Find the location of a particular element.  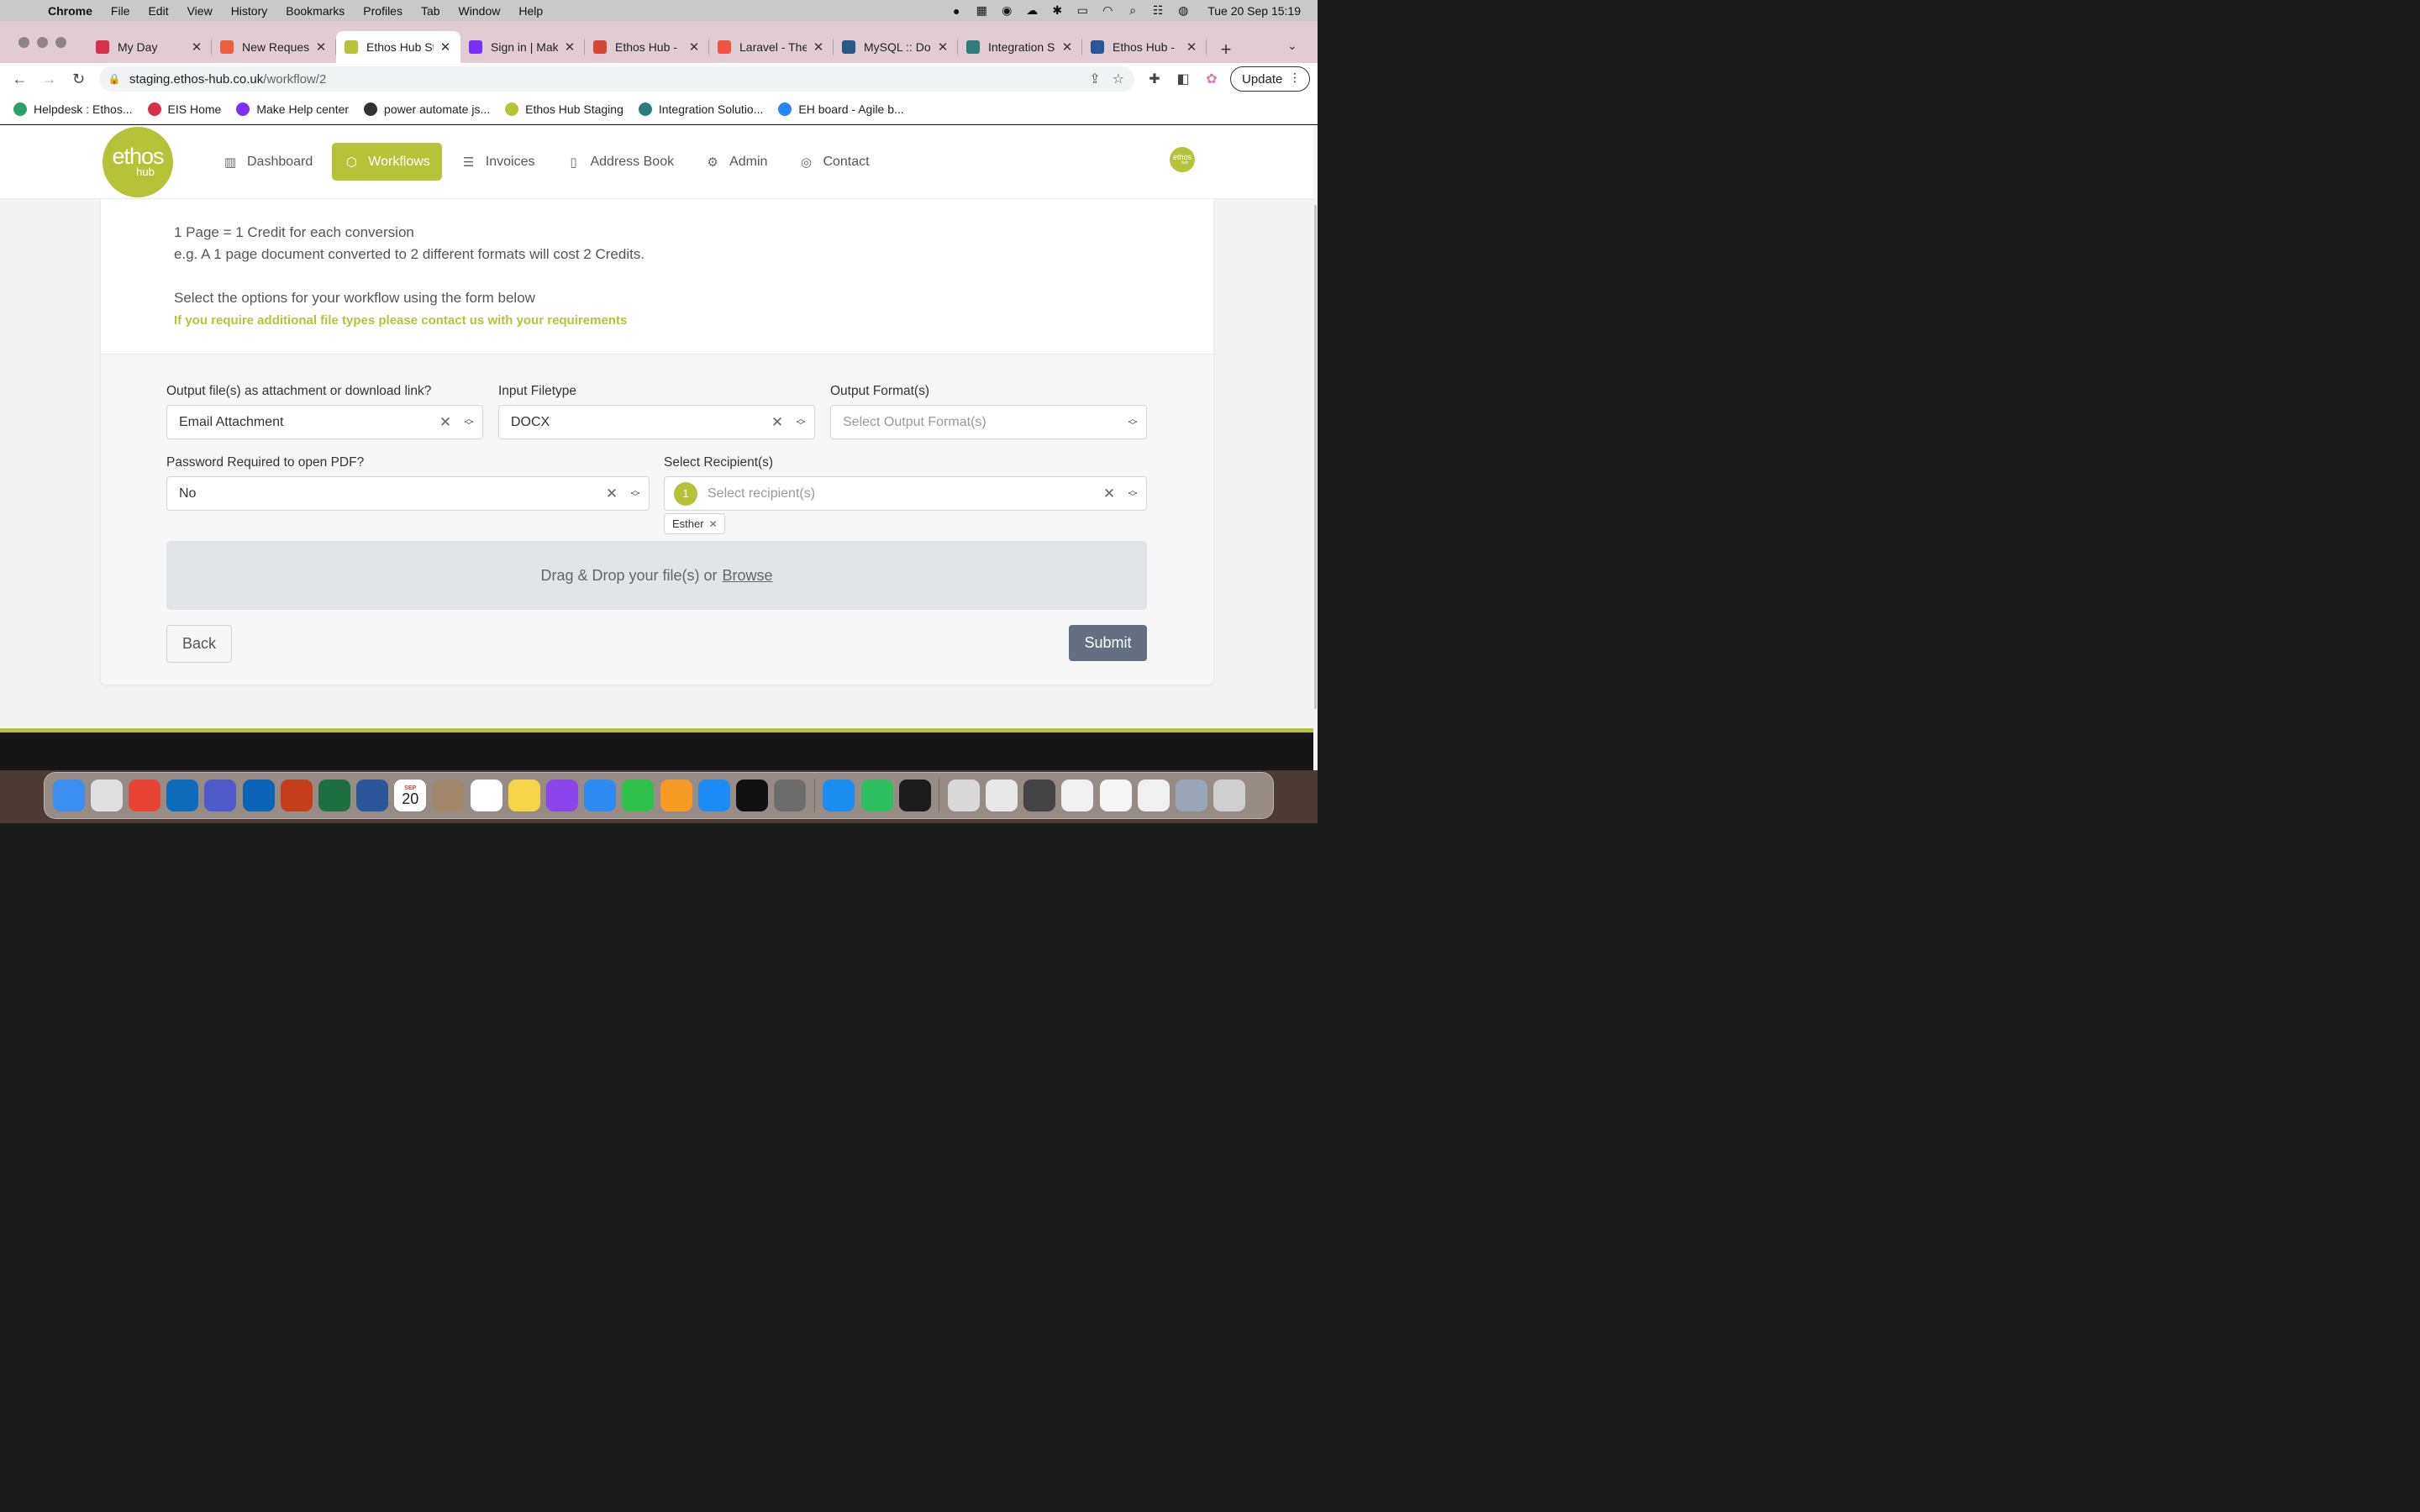

reload-icon: ↻ is located at coordinates (78, 79).